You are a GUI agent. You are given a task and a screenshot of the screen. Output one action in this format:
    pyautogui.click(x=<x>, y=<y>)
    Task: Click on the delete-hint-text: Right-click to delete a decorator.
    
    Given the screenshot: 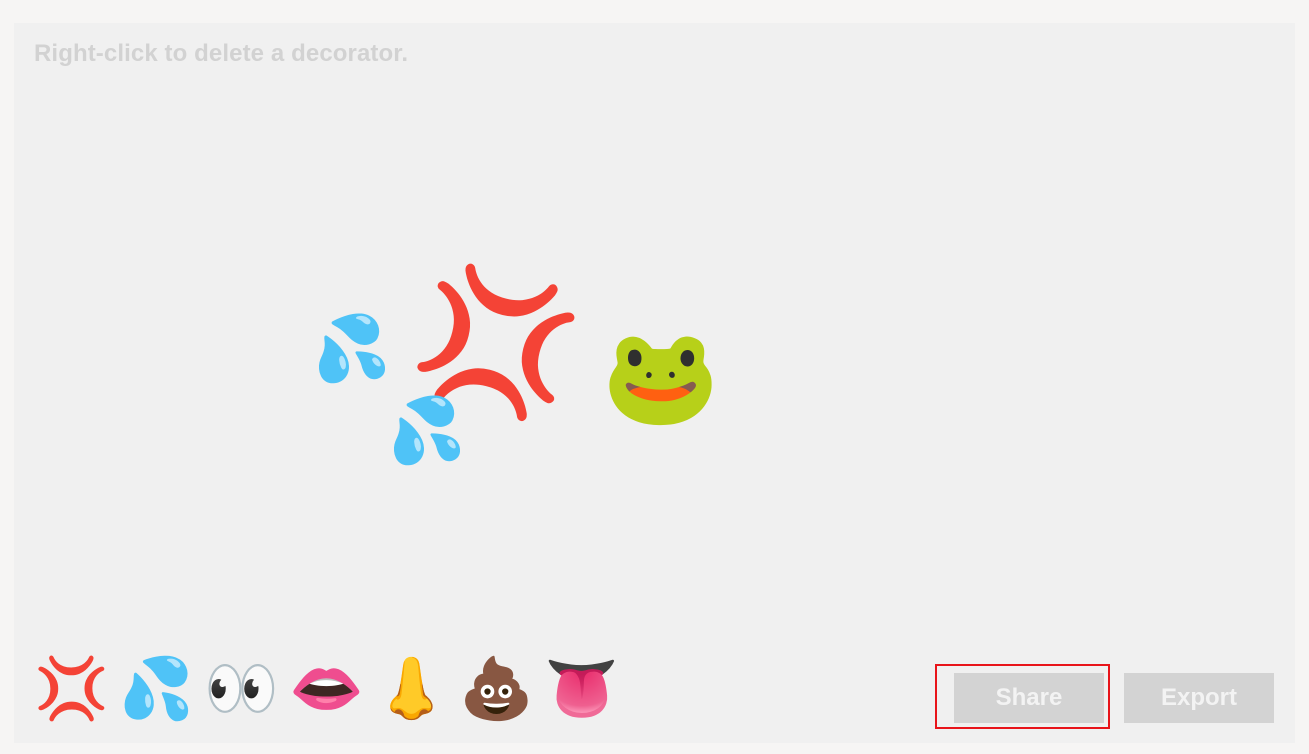 What is the action you would take?
    pyautogui.click(x=221, y=53)
    